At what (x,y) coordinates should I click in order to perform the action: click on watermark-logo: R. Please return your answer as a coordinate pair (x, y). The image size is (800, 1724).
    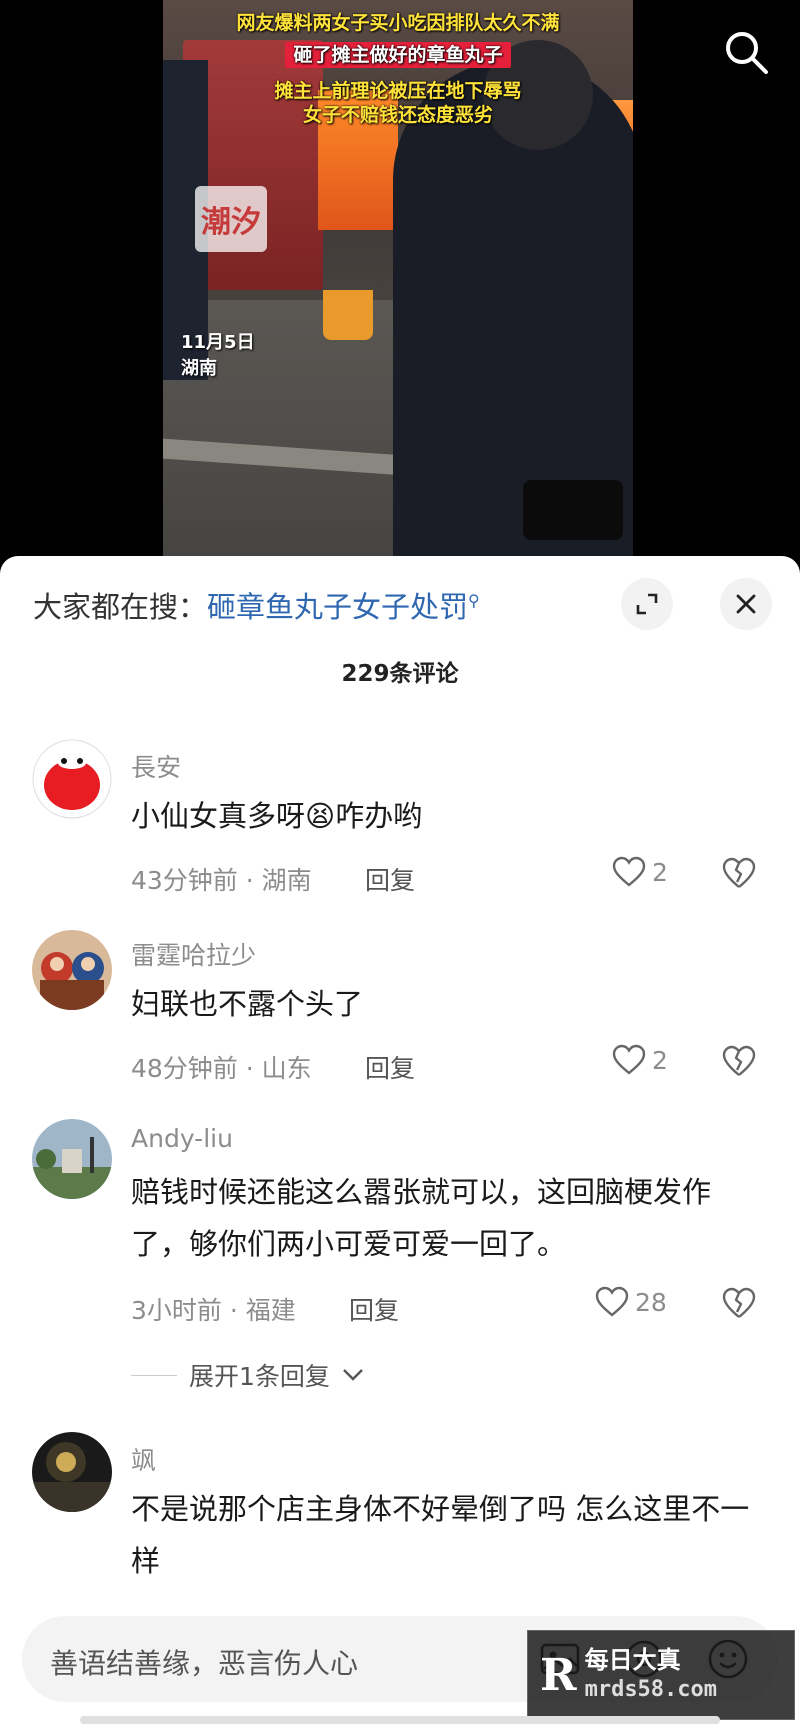
    Looking at the image, I should click on (558, 1675).